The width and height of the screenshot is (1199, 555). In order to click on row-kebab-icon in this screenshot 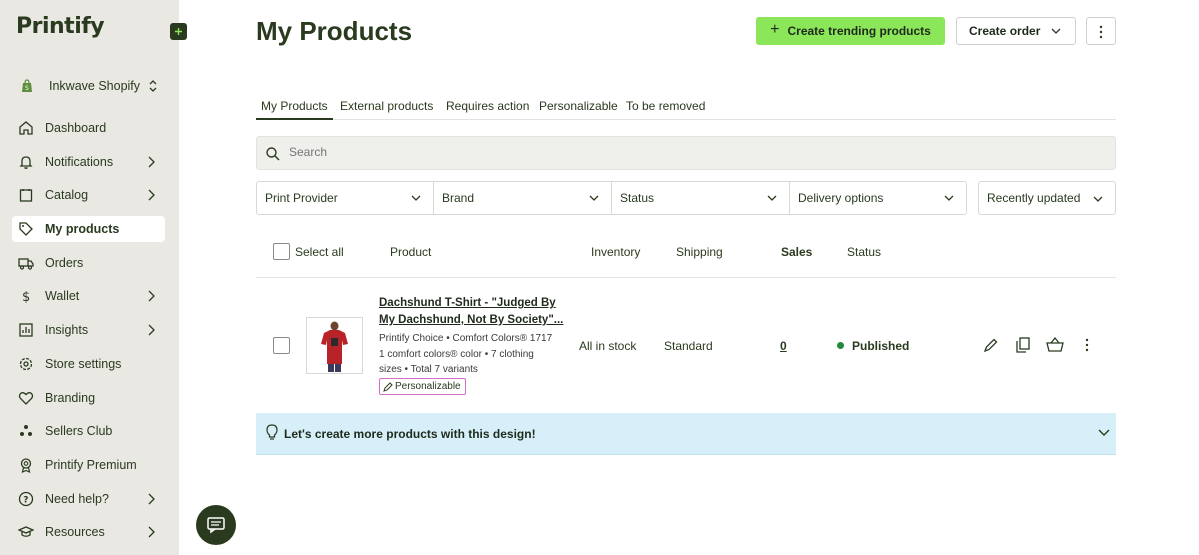, I will do `click(1087, 345)`.